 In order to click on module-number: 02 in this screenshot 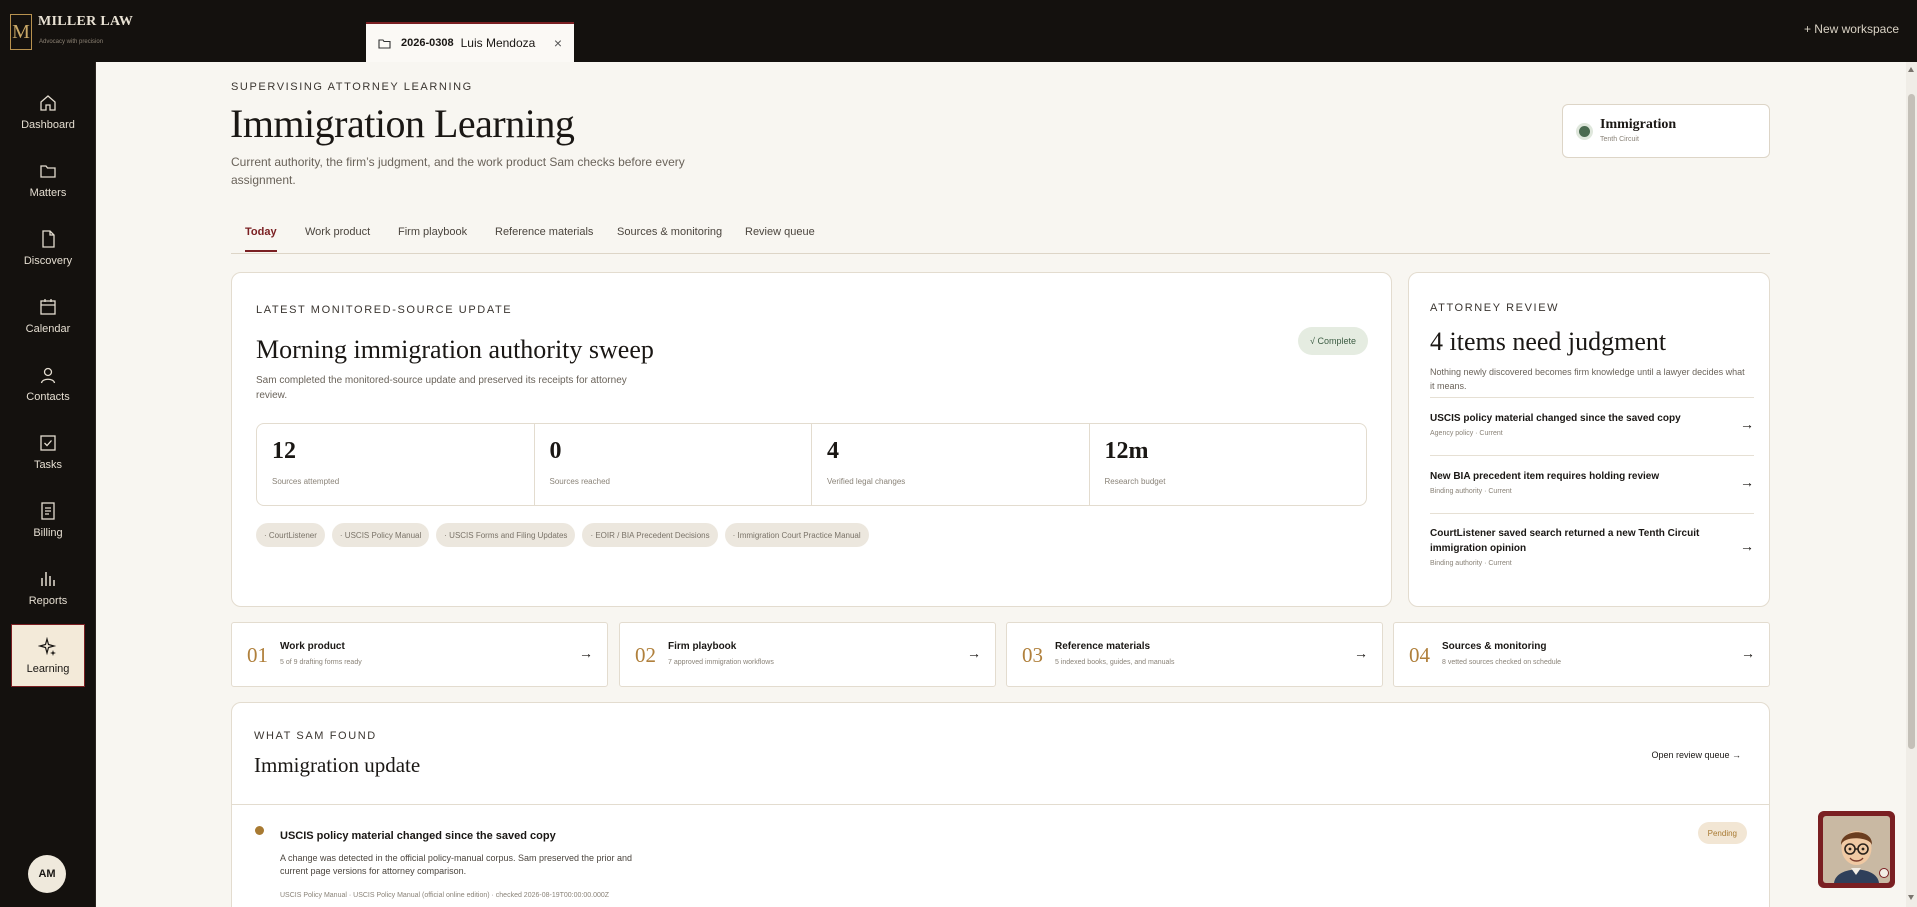, I will do `click(645, 655)`.